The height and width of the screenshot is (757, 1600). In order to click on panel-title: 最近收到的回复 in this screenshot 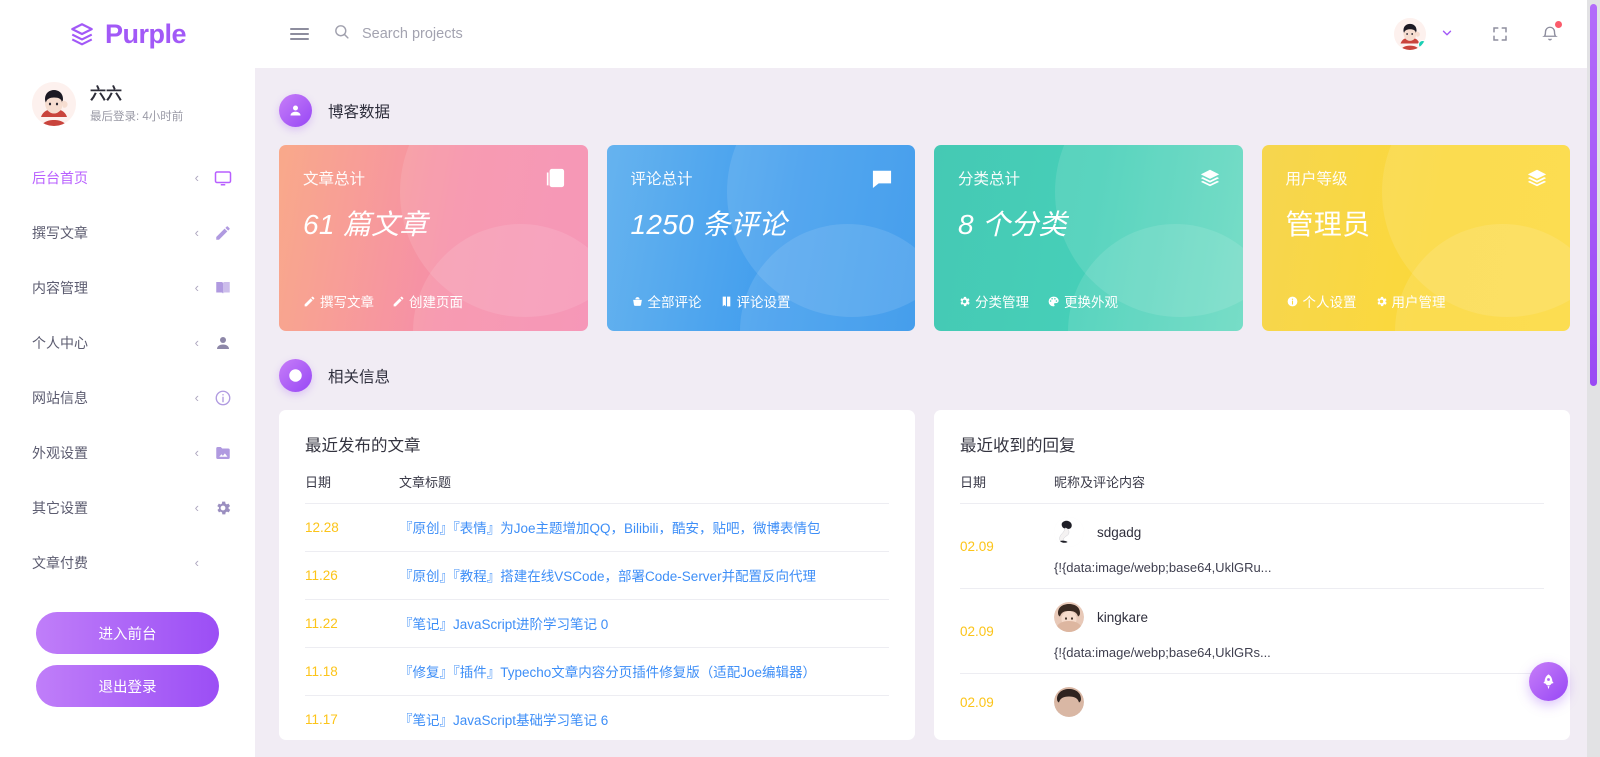, I will do `click(1018, 446)`.